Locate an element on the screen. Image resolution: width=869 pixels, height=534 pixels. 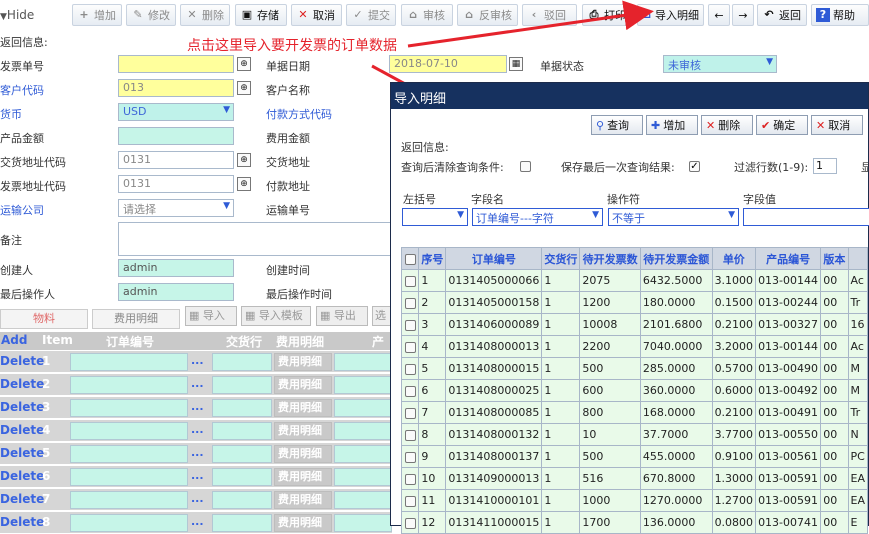
dialog-delete-button: ✕ 删除 is located at coordinates (727, 125).